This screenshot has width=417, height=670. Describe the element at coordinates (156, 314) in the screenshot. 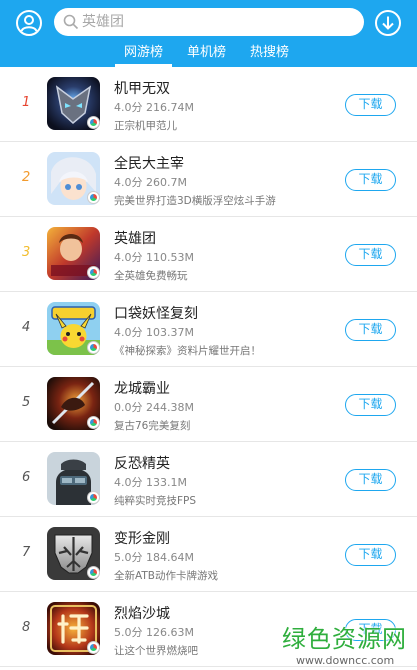

I see `app-name: 口袋妖怪复刻` at that location.